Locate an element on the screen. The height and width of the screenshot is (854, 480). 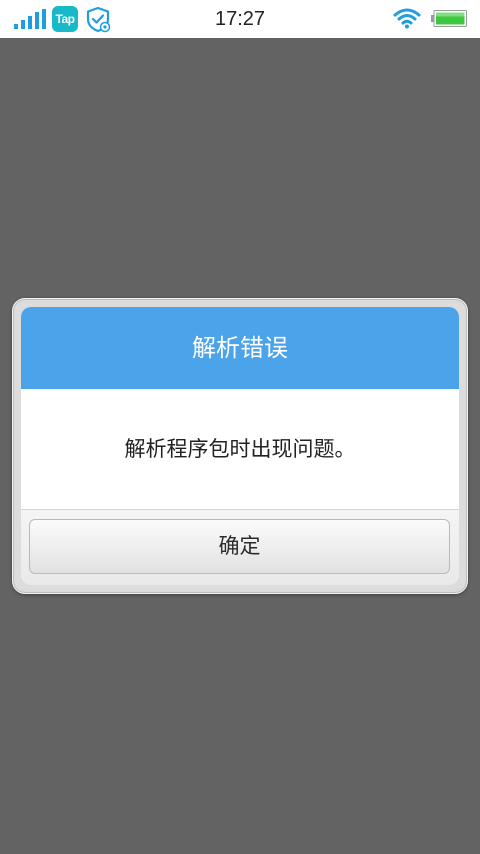
dialog-message: 解析程序包时出现问题。 is located at coordinates (240, 449).